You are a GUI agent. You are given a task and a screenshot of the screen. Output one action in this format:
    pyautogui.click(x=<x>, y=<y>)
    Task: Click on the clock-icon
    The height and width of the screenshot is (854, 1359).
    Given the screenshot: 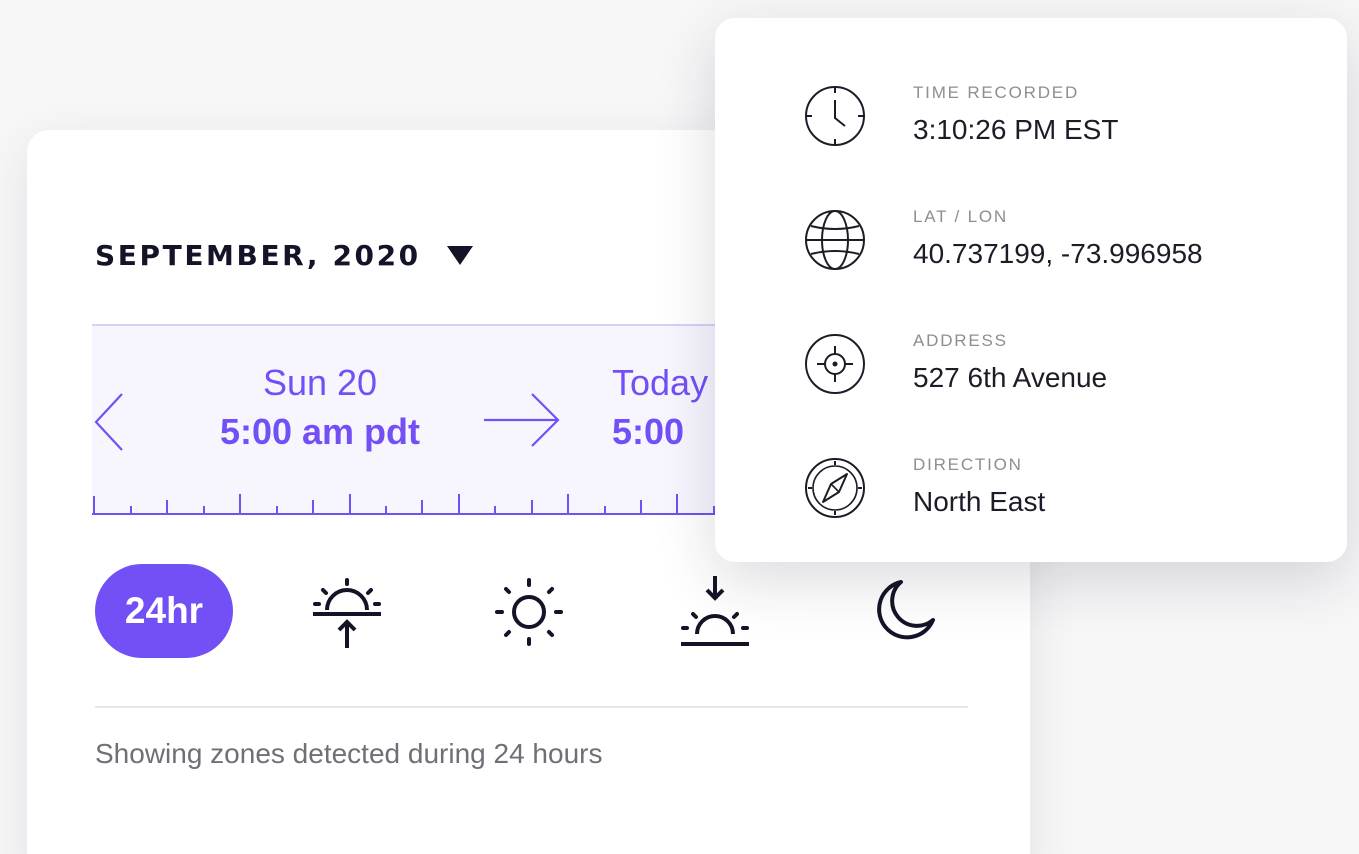 What is the action you would take?
    pyautogui.click(x=835, y=116)
    